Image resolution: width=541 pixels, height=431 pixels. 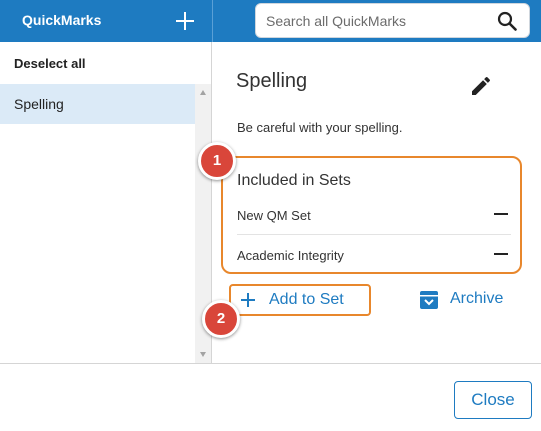 I want to click on set-row: Academic Integrity, so click(x=374, y=254).